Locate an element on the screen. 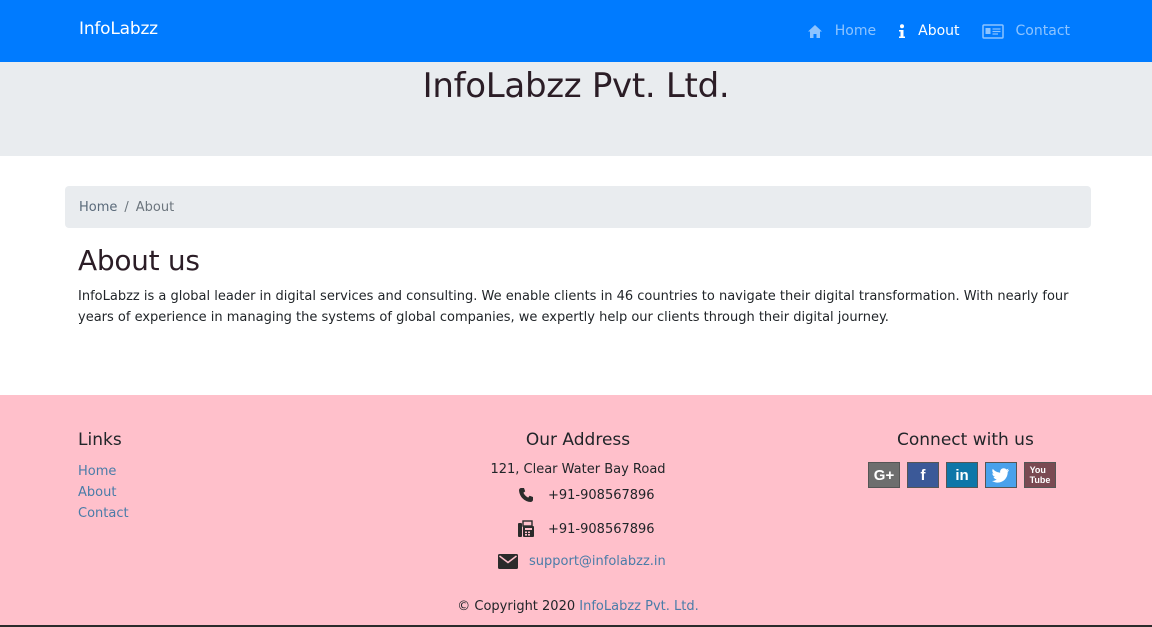 This screenshot has height=627, width=1152. phone-row: +91-908567896 is located at coordinates (585, 495).